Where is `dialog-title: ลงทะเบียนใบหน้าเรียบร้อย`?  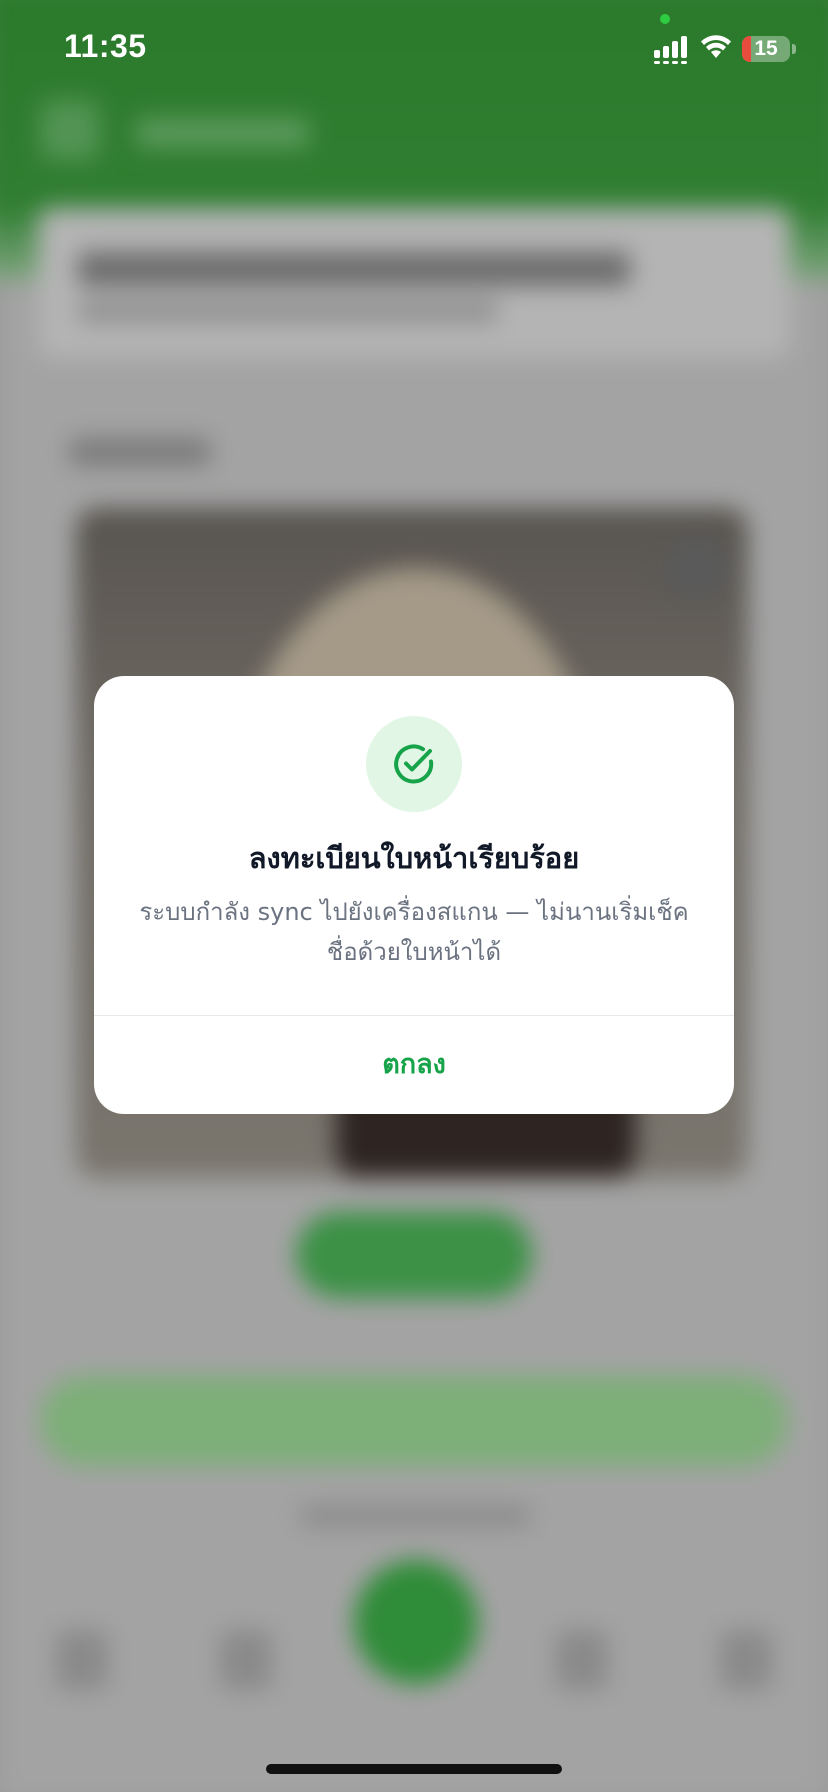
dialog-title: ลงทะเบียนใบหน้าเรียบร้อย is located at coordinates (414, 858).